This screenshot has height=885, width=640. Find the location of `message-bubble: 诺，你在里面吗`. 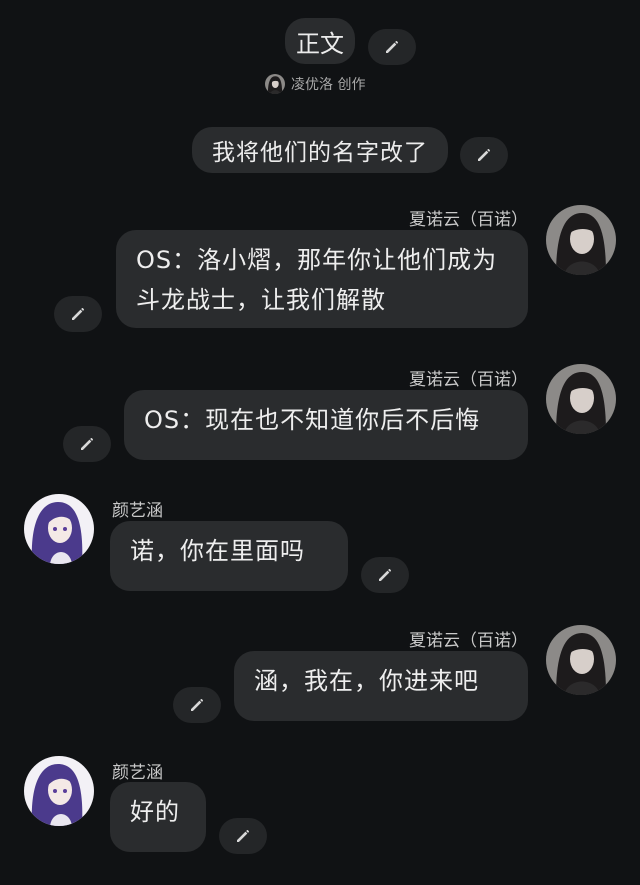

message-bubble: 诺，你在里面吗 is located at coordinates (229, 556).